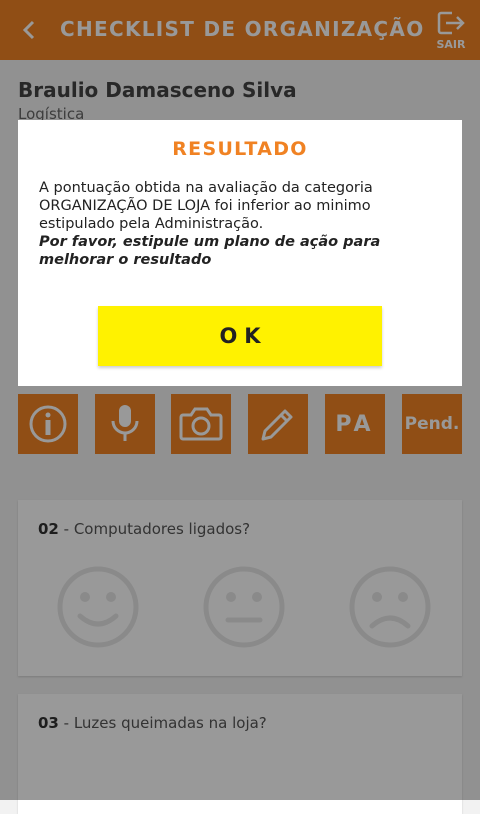  I want to click on dialog-title: RESULTADO, so click(240, 149).